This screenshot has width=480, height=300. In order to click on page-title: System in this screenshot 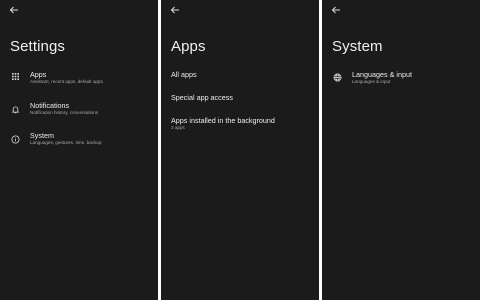, I will do `click(357, 46)`.